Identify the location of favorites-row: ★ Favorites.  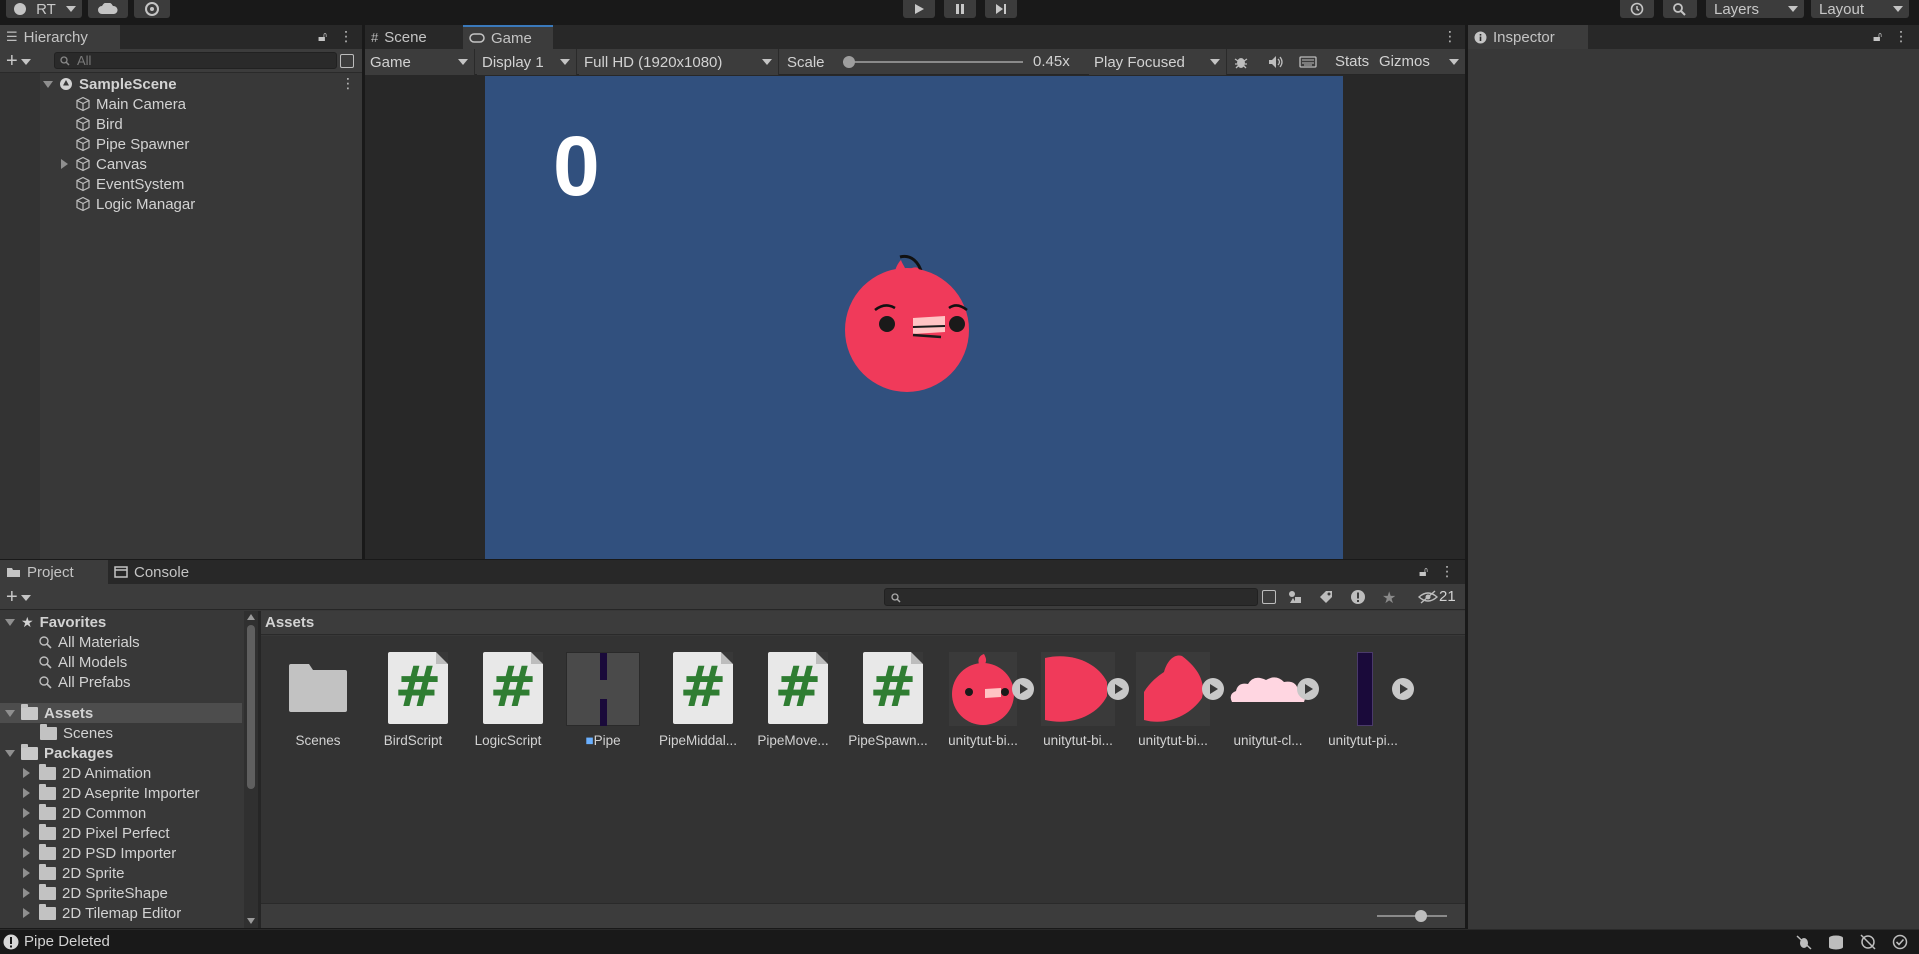
(53, 622).